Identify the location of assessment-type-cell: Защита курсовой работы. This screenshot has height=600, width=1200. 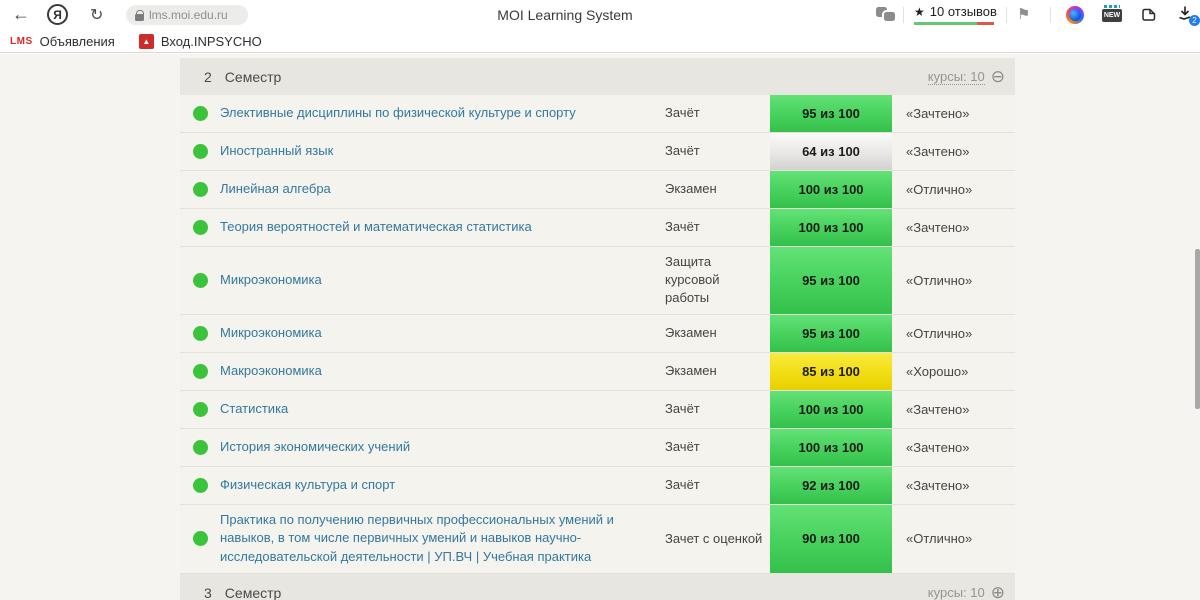
(717, 280).